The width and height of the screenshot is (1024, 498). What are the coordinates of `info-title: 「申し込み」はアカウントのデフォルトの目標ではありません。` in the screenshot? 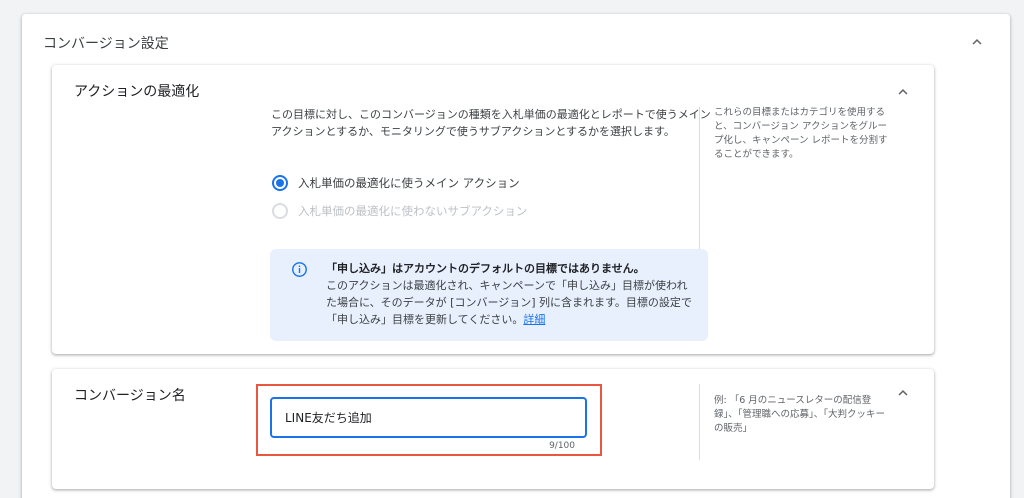 It's located at (485, 268).